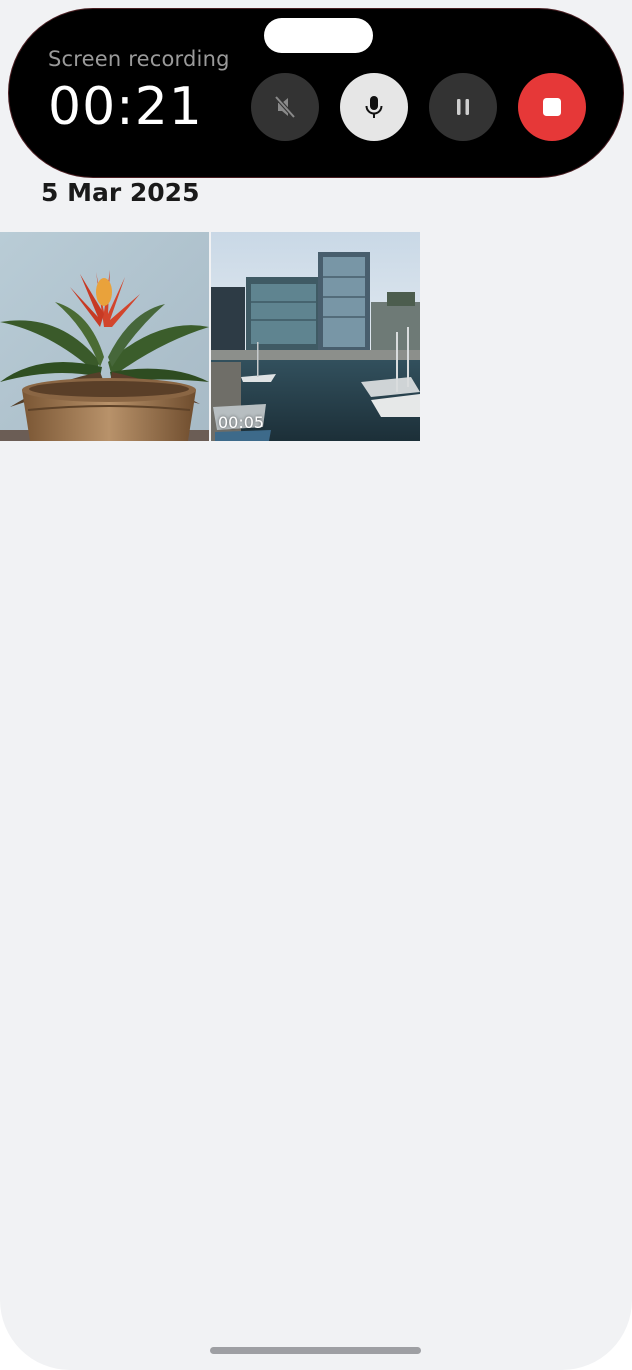 The width and height of the screenshot is (632, 1370). Describe the element at coordinates (120, 192) in the screenshot. I see `gallery-date-header: 5 Mar 2025` at that location.